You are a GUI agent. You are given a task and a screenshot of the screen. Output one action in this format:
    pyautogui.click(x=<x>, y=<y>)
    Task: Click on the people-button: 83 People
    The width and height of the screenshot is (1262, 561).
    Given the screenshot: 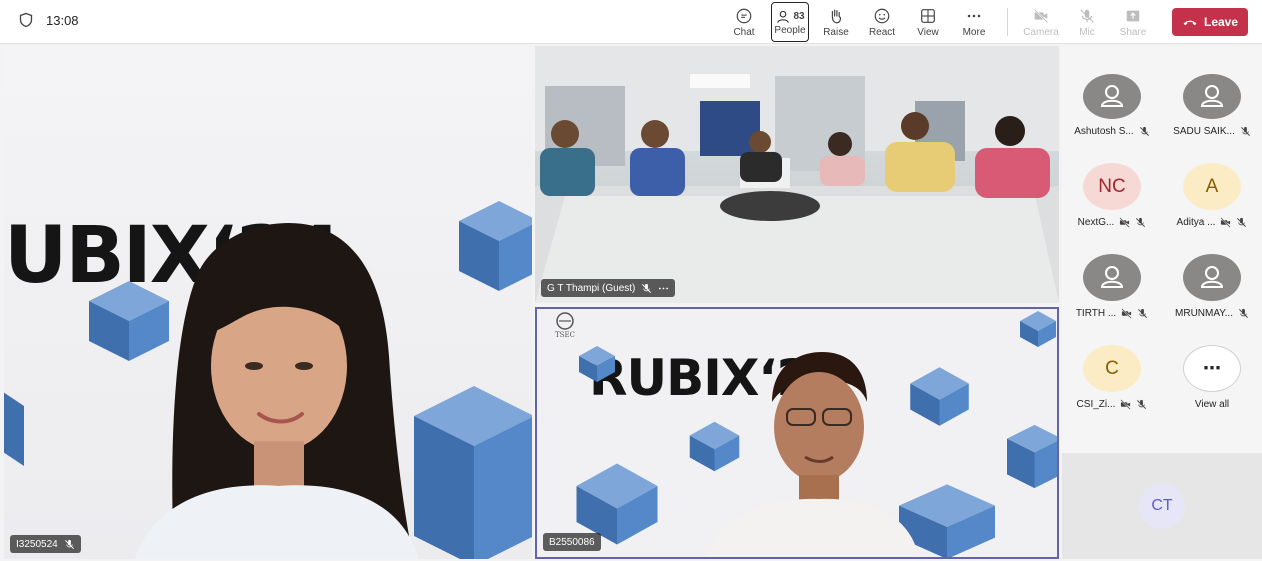 What is the action you would take?
    pyautogui.click(x=790, y=22)
    